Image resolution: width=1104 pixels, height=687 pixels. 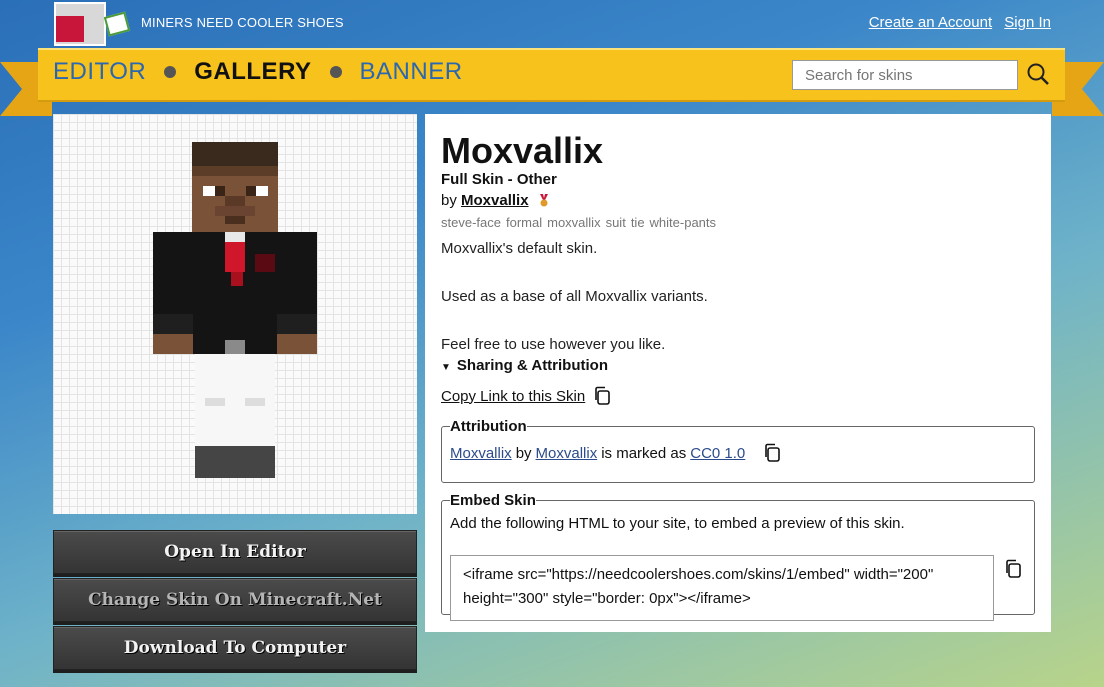 I want to click on description-line: Moxvallix's default skin., so click(x=519, y=248).